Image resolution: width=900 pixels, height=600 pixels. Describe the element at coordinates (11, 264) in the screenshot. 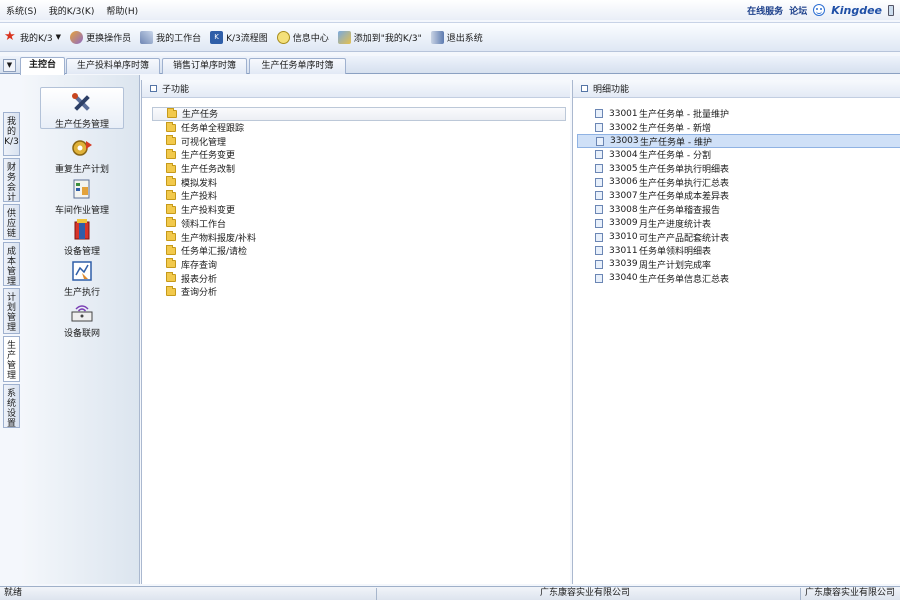

I see `vtab-cost: 成本管理` at that location.